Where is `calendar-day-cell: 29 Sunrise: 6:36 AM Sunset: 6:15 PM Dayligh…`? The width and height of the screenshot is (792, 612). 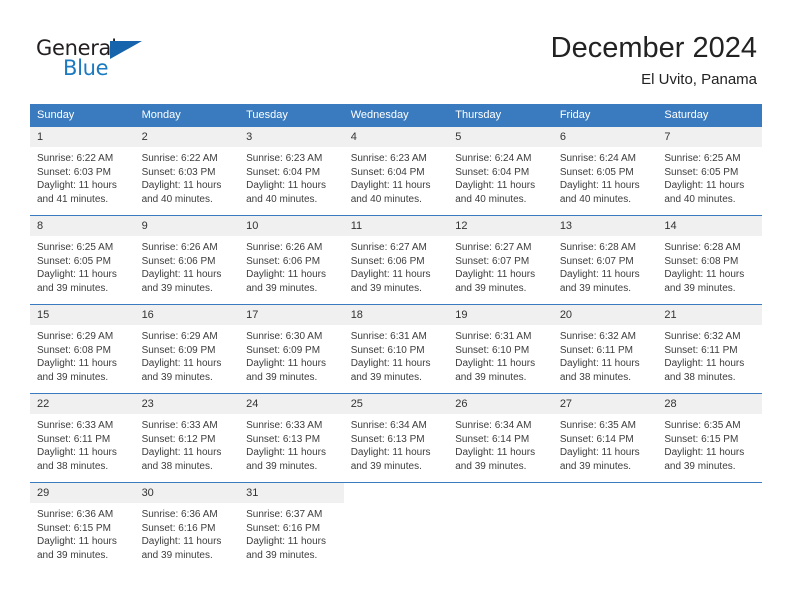
calendar-day-cell: 29 Sunrise: 6:36 AM Sunset: 6:15 PM Dayligh… is located at coordinates (82, 526).